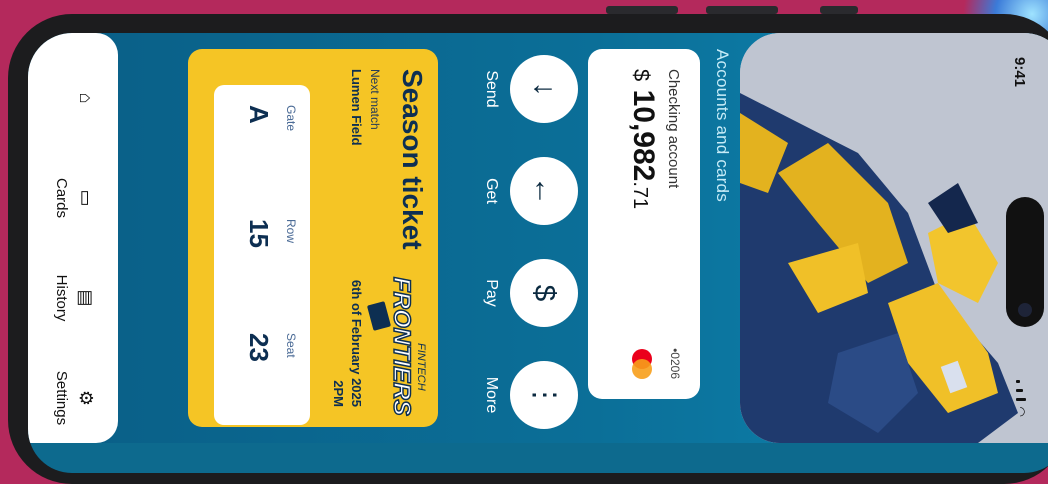 The image size is (1048, 484). I want to click on fintech-frontiers-logo: FINTECH FRONTIERS, so click(397, 346).